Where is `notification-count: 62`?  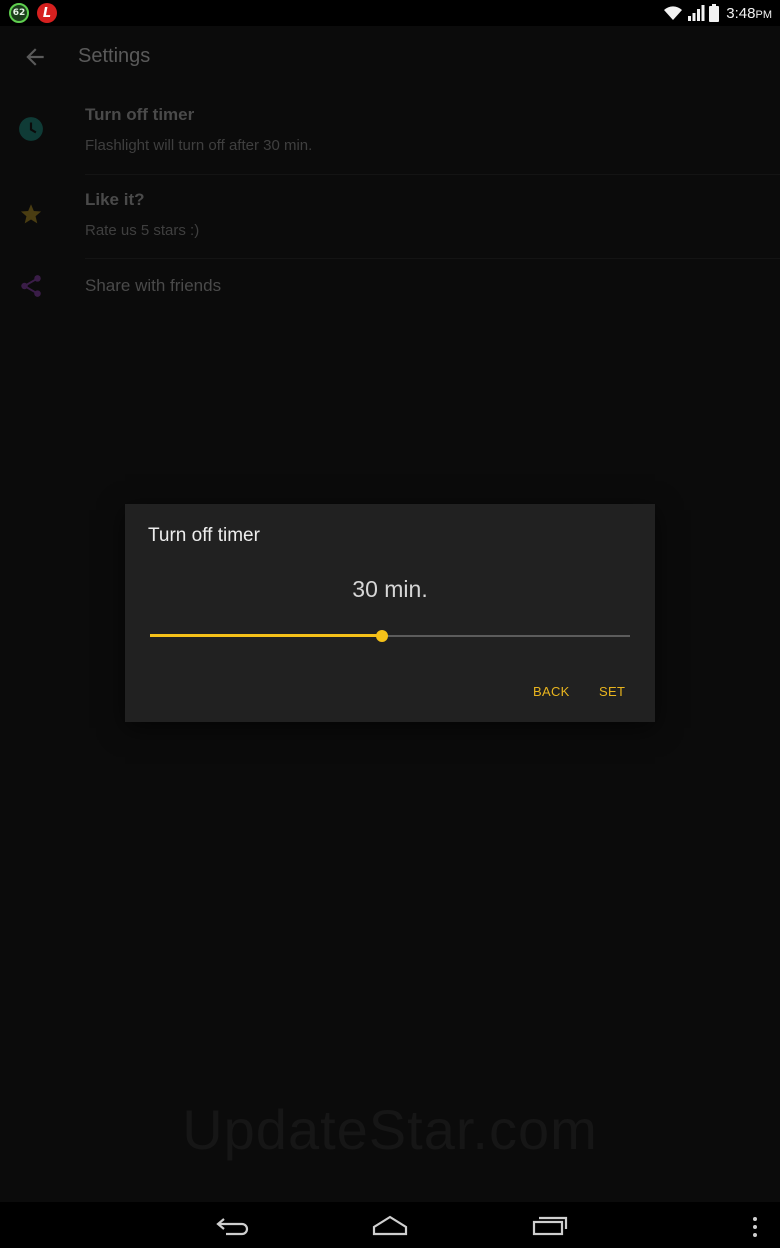 notification-count: 62 is located at coordinates (19, 13).